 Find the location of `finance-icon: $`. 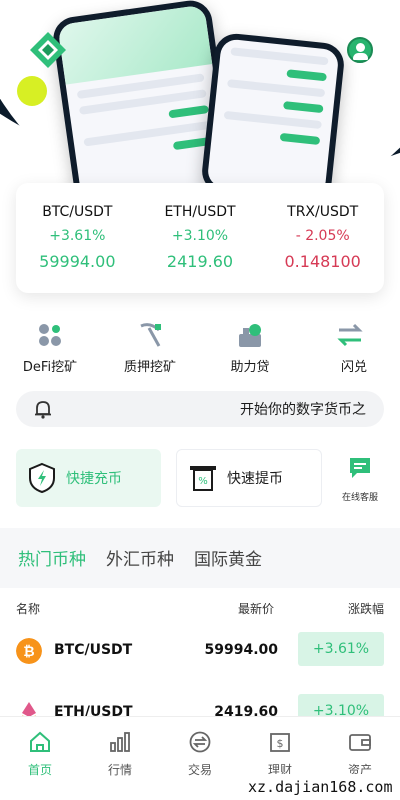

finance-icon: $ is located at coordinates (280, 742).